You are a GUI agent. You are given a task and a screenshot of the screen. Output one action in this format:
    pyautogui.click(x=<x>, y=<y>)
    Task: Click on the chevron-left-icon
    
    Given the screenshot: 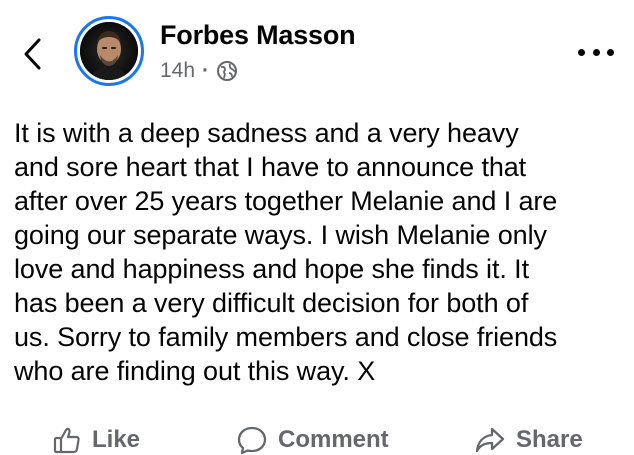 What is the action you would take?
    pyautogui.click(x=32, y=54)
    